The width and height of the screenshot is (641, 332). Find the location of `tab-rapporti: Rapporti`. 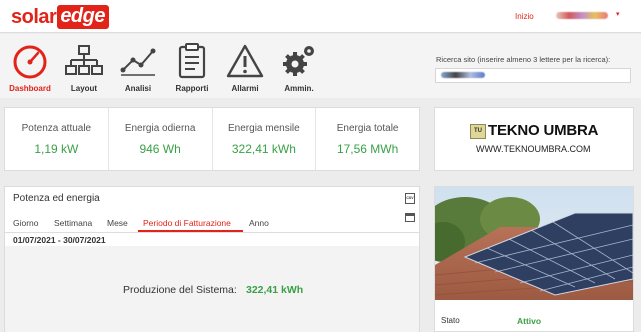

tab-rapporti: Rapporti is located at coordinates (192, 69).